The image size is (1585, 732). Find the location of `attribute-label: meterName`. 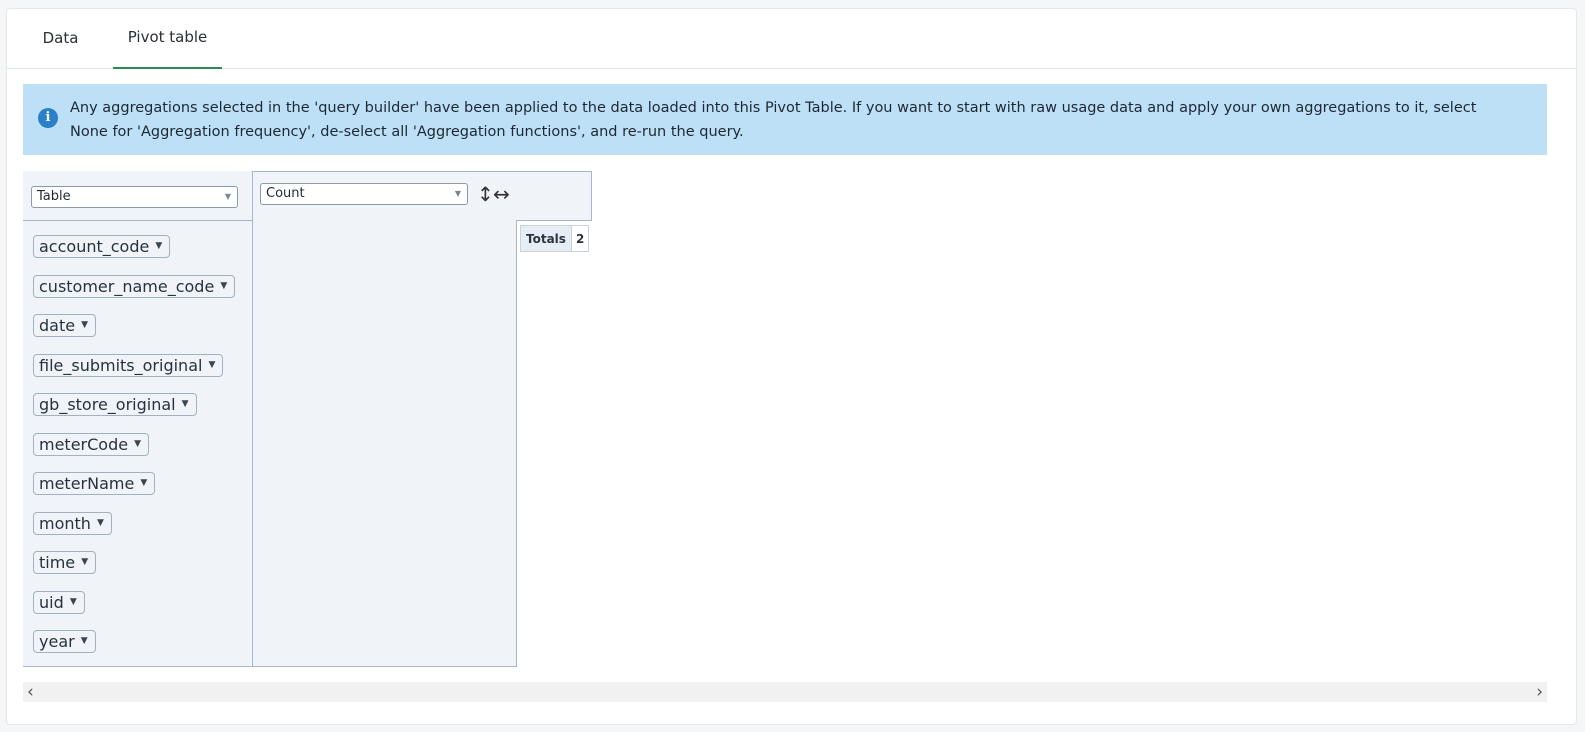

attribute-label: meterName is located at coordinates (87, 483).